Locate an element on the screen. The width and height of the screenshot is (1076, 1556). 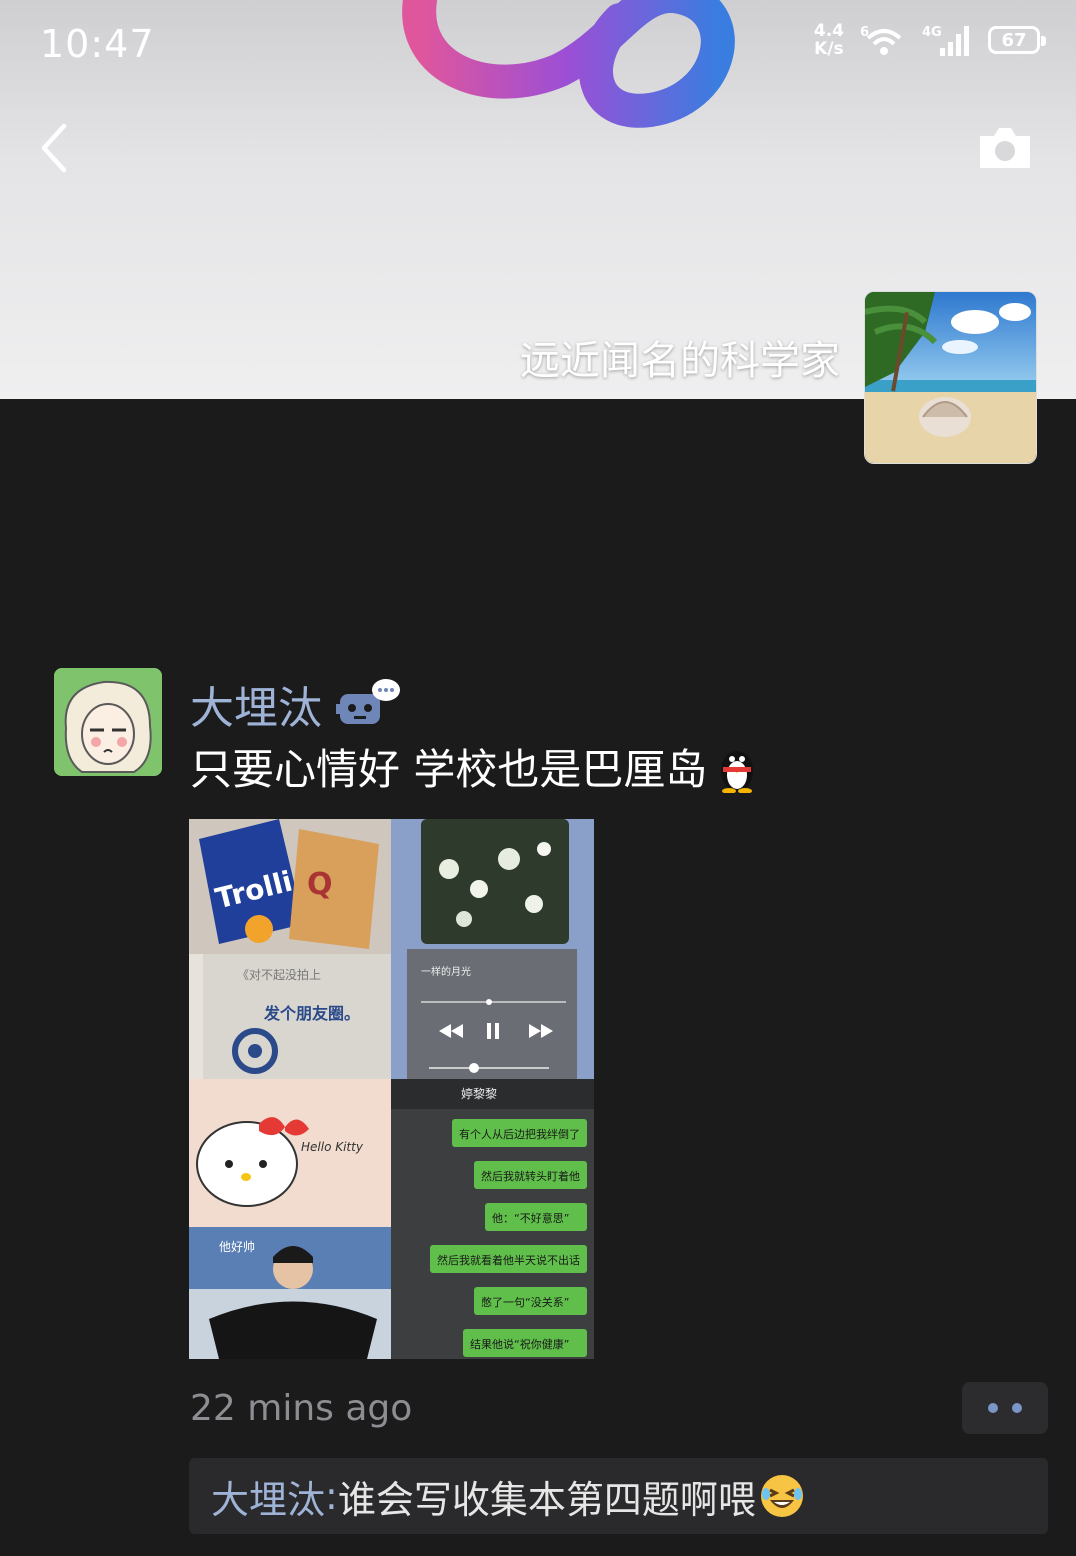
post-text: 只要心情好 学校也是巴厘岛 is located at coordinates (475, 766).